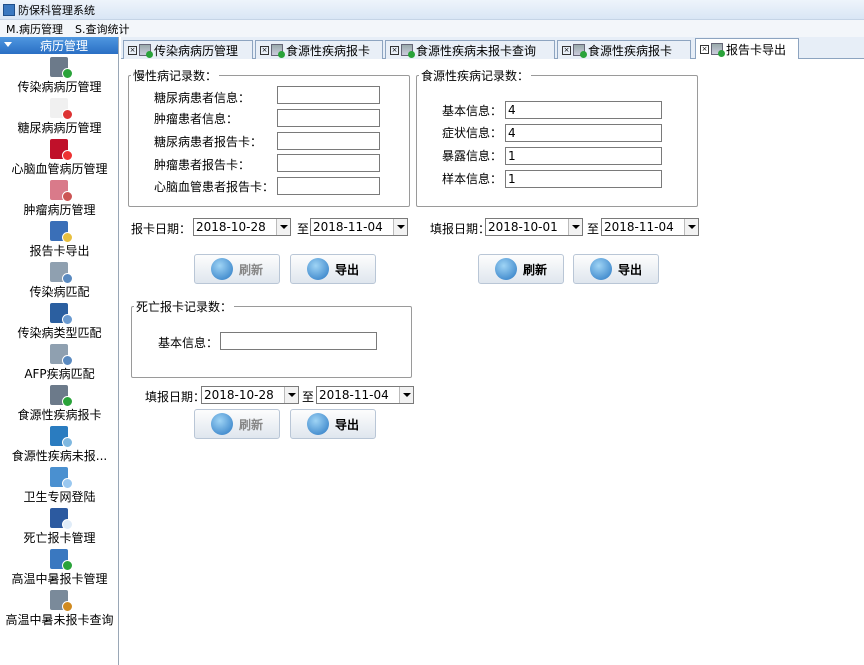 The height and width of the screenshot is (665, 864). Describe the element at coordinates (250, 424) in the screenshot. I see `refresh-label: 刷新` at that location.